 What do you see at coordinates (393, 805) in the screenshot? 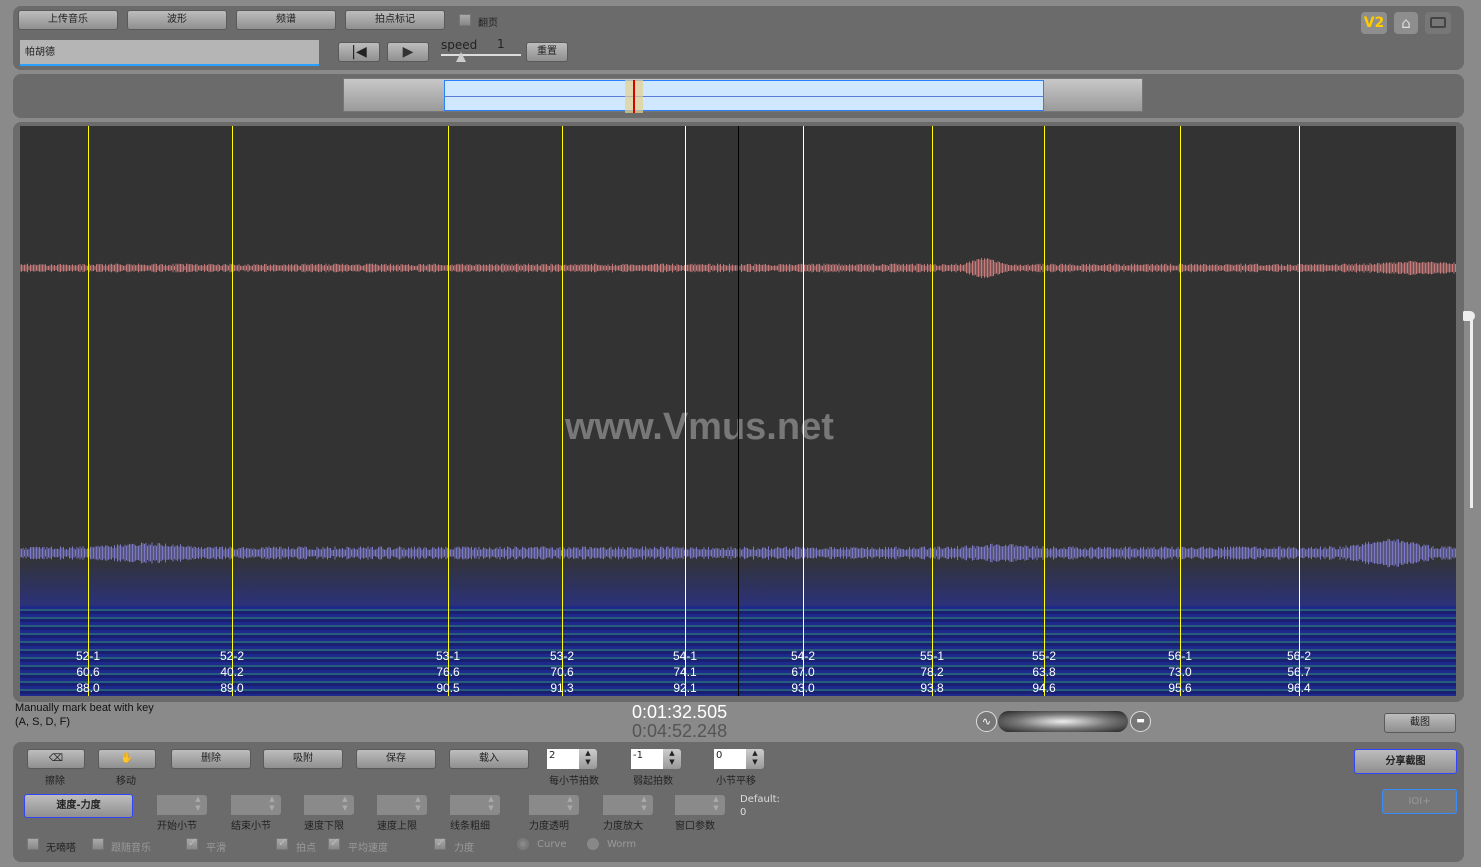
I see `tempo-max-input` at bounding box center [393, 805].